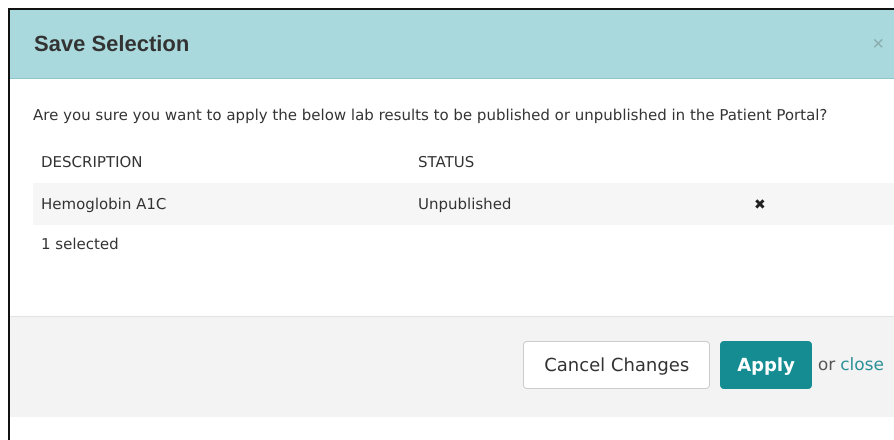 This screenshot has width=894, height=440. I want to click on confirmation-message: Are you sure you want to apply the below lab results to be published or unpublished in the Patient Portal?, so click(430, 115).